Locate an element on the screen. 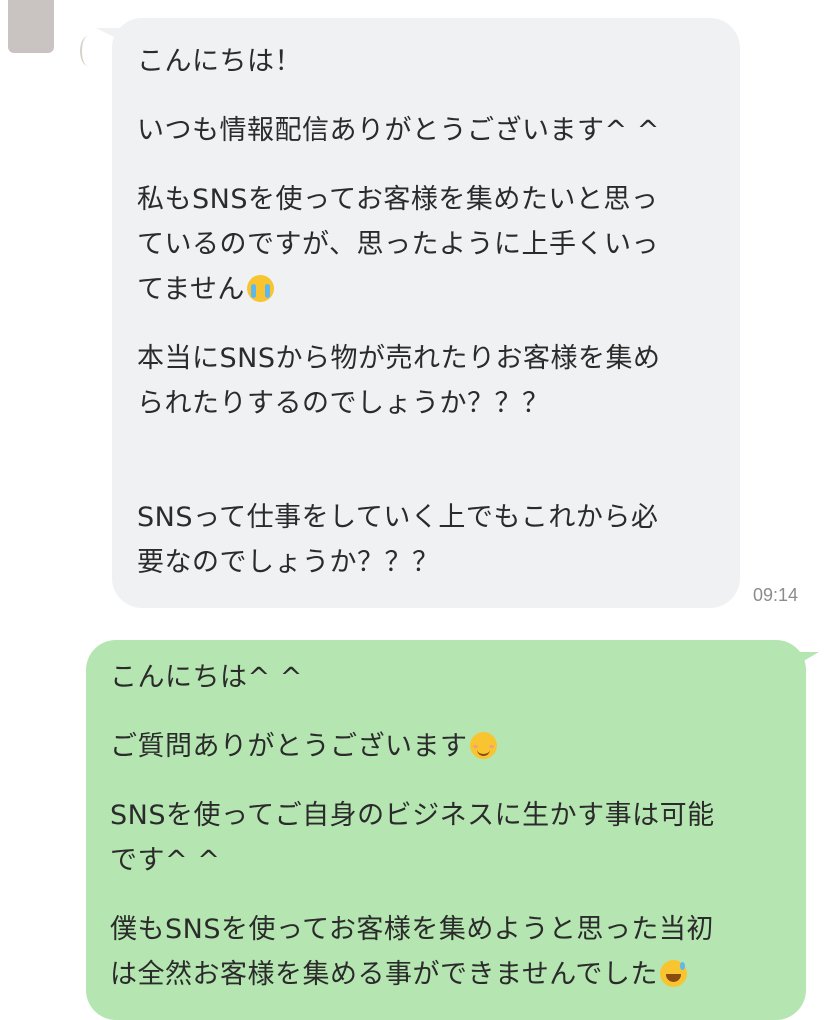  message-line: こんにちは！ is located at coordinates (219, 61).